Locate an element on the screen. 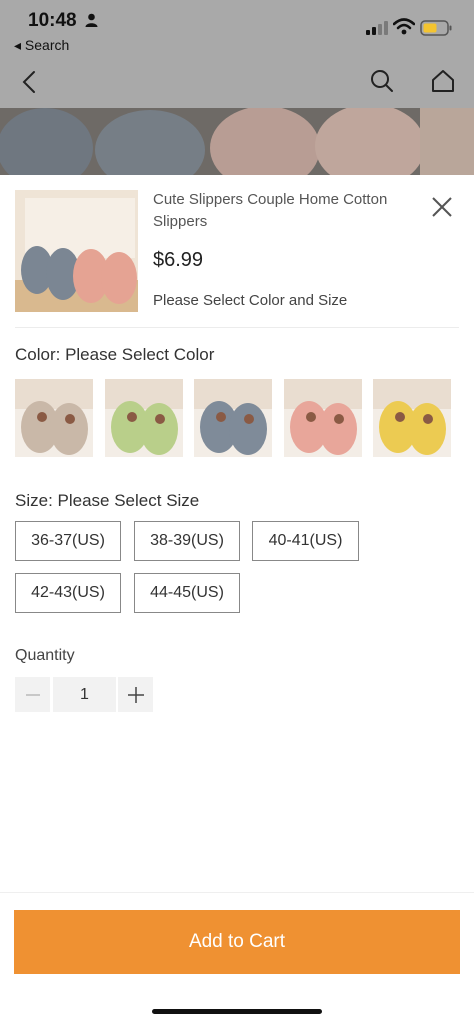 This screenshot has height=1025, width=474. quantity-increment-button is located at coordinates (135, 694).